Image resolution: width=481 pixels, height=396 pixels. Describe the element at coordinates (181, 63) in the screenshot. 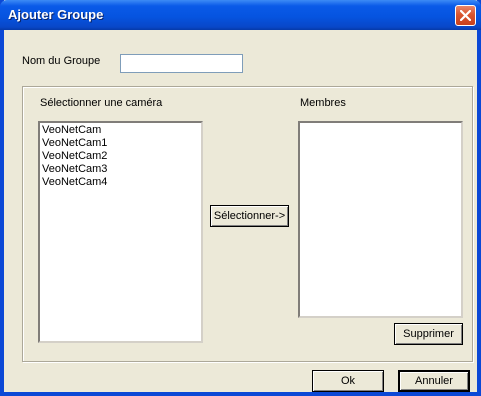

I see `group-name-input` at that location.